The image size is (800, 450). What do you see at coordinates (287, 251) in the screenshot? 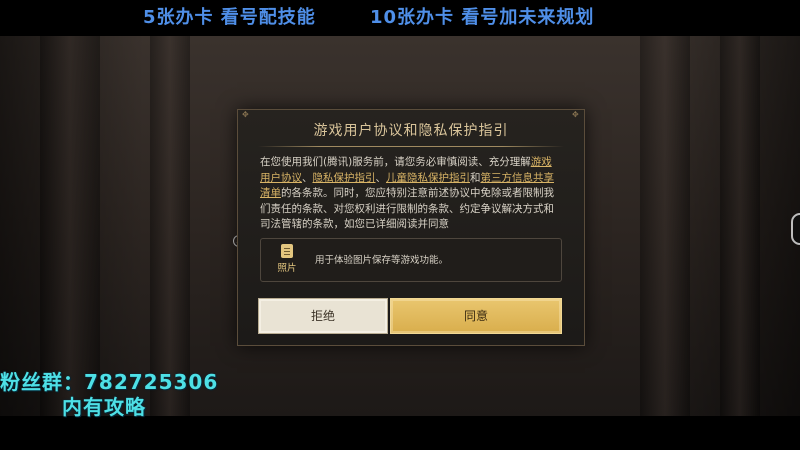
I see `image-icon` at bounding box center [287, 251].